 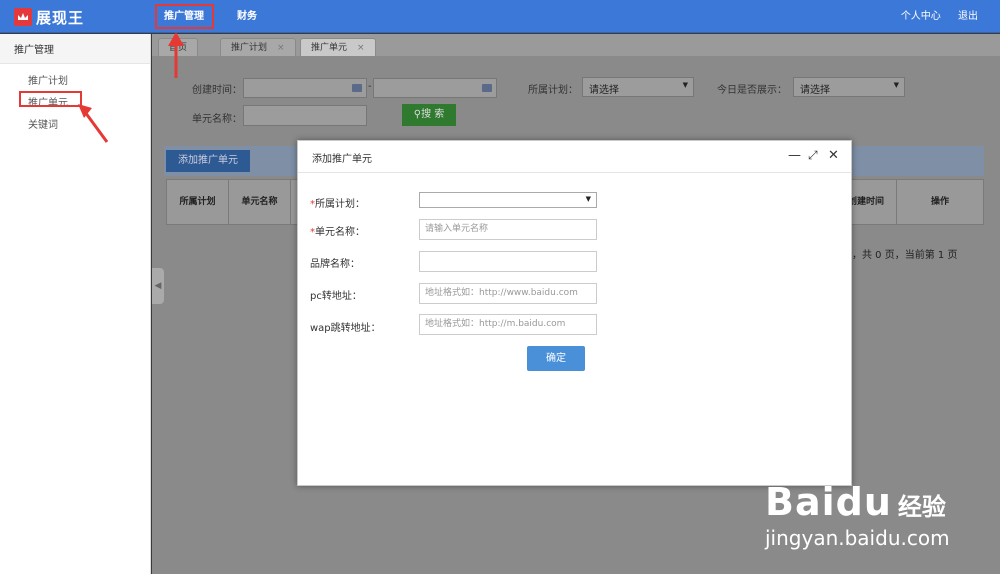 What do you see at coordinates (335, 264) in the screenshot?
I see `brand-field-label: 品牌名称：` at bounding box center [335, 264].